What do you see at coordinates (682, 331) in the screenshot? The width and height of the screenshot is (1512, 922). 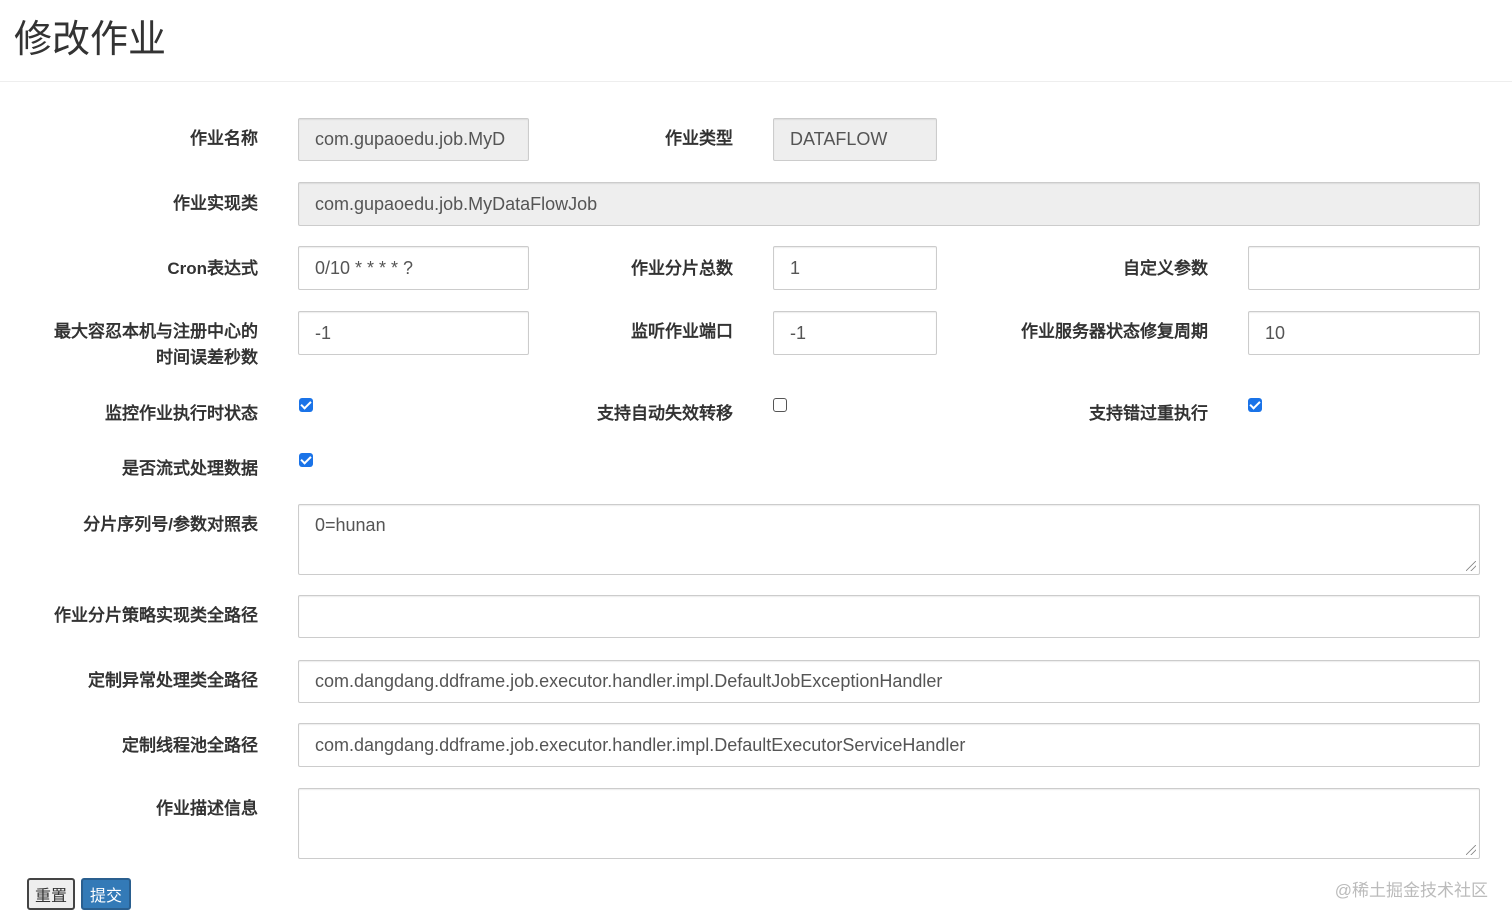 I see `monitor-port-label: 监听作业端口` at bounding box center [682, 331].